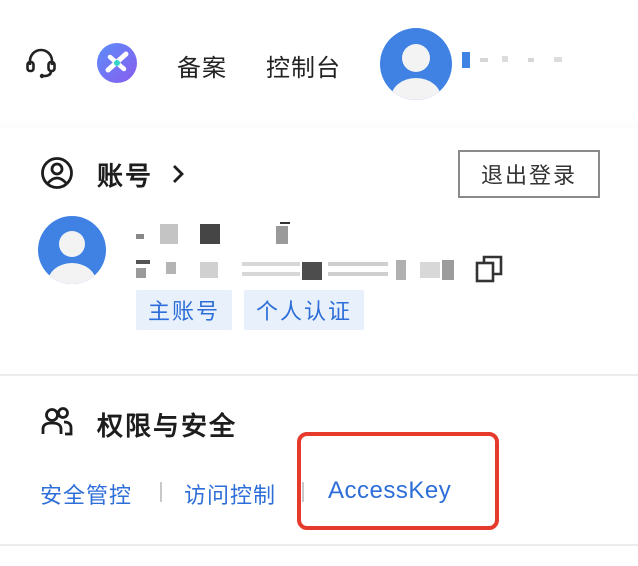 The height and width of the screenshot is (566, 638). What do you see at coordinates (57, 421) in the screenshot?
I see `people-icon` at bounding box center [57, 421].